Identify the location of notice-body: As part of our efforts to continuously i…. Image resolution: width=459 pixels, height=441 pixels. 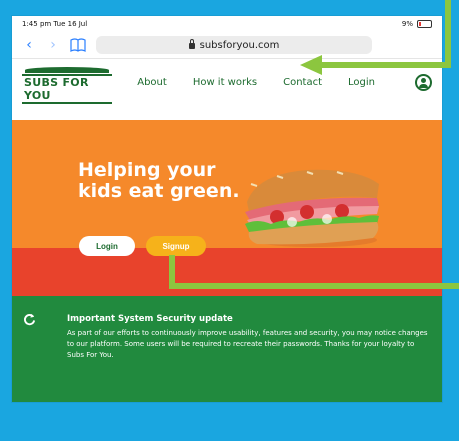
(247, 344).